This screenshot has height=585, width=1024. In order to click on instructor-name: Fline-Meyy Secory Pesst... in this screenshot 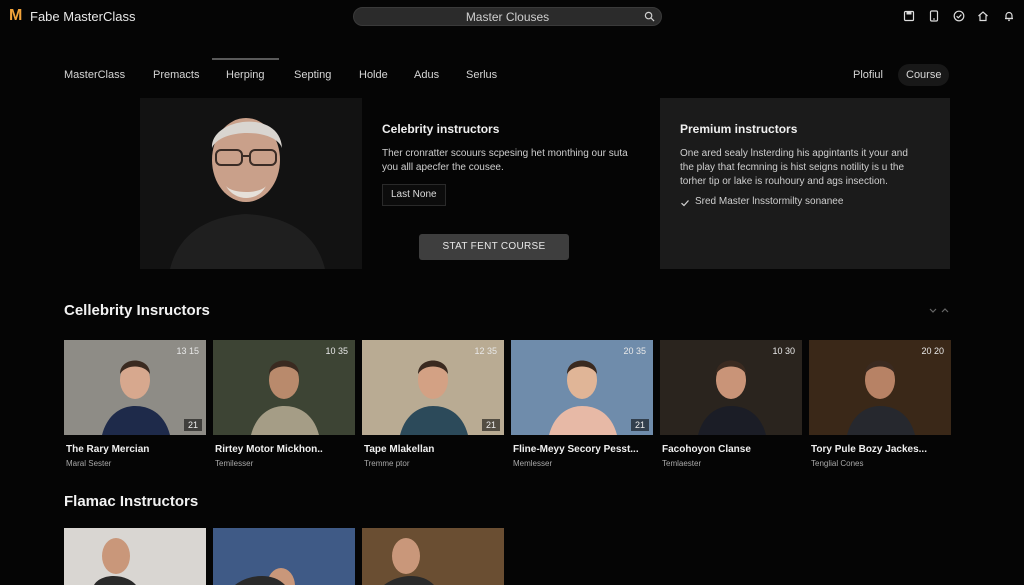, I will do `click(584, 449)`.